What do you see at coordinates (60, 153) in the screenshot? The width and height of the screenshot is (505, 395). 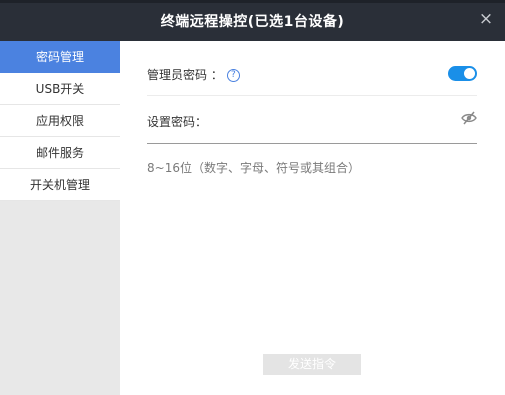 I see `sidebar-item-mail-service: 邮件服务` at bounding box center [60, 153].